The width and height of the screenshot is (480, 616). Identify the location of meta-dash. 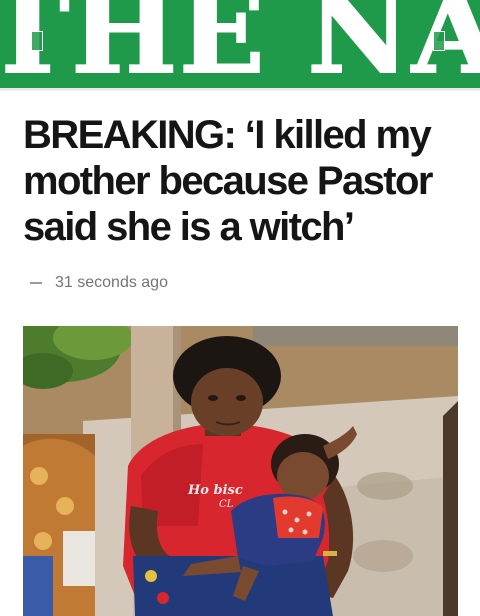
(36, 283).